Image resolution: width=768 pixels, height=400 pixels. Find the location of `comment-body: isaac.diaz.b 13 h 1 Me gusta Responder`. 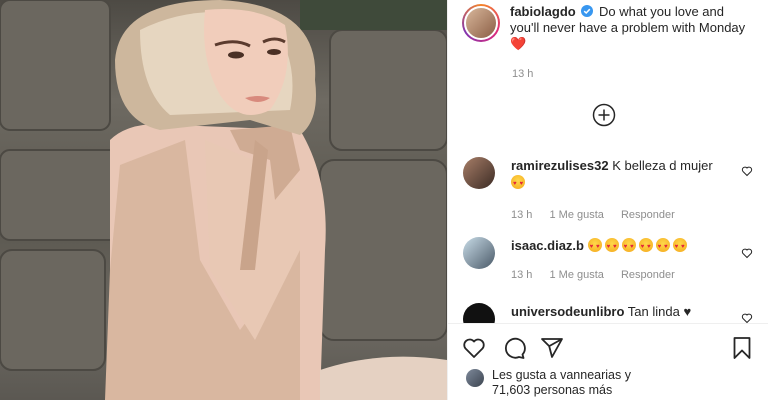

comment-body: isaac.diaz.b 13 h 1 Me gusta Responder is located at coordinates (622, 260).